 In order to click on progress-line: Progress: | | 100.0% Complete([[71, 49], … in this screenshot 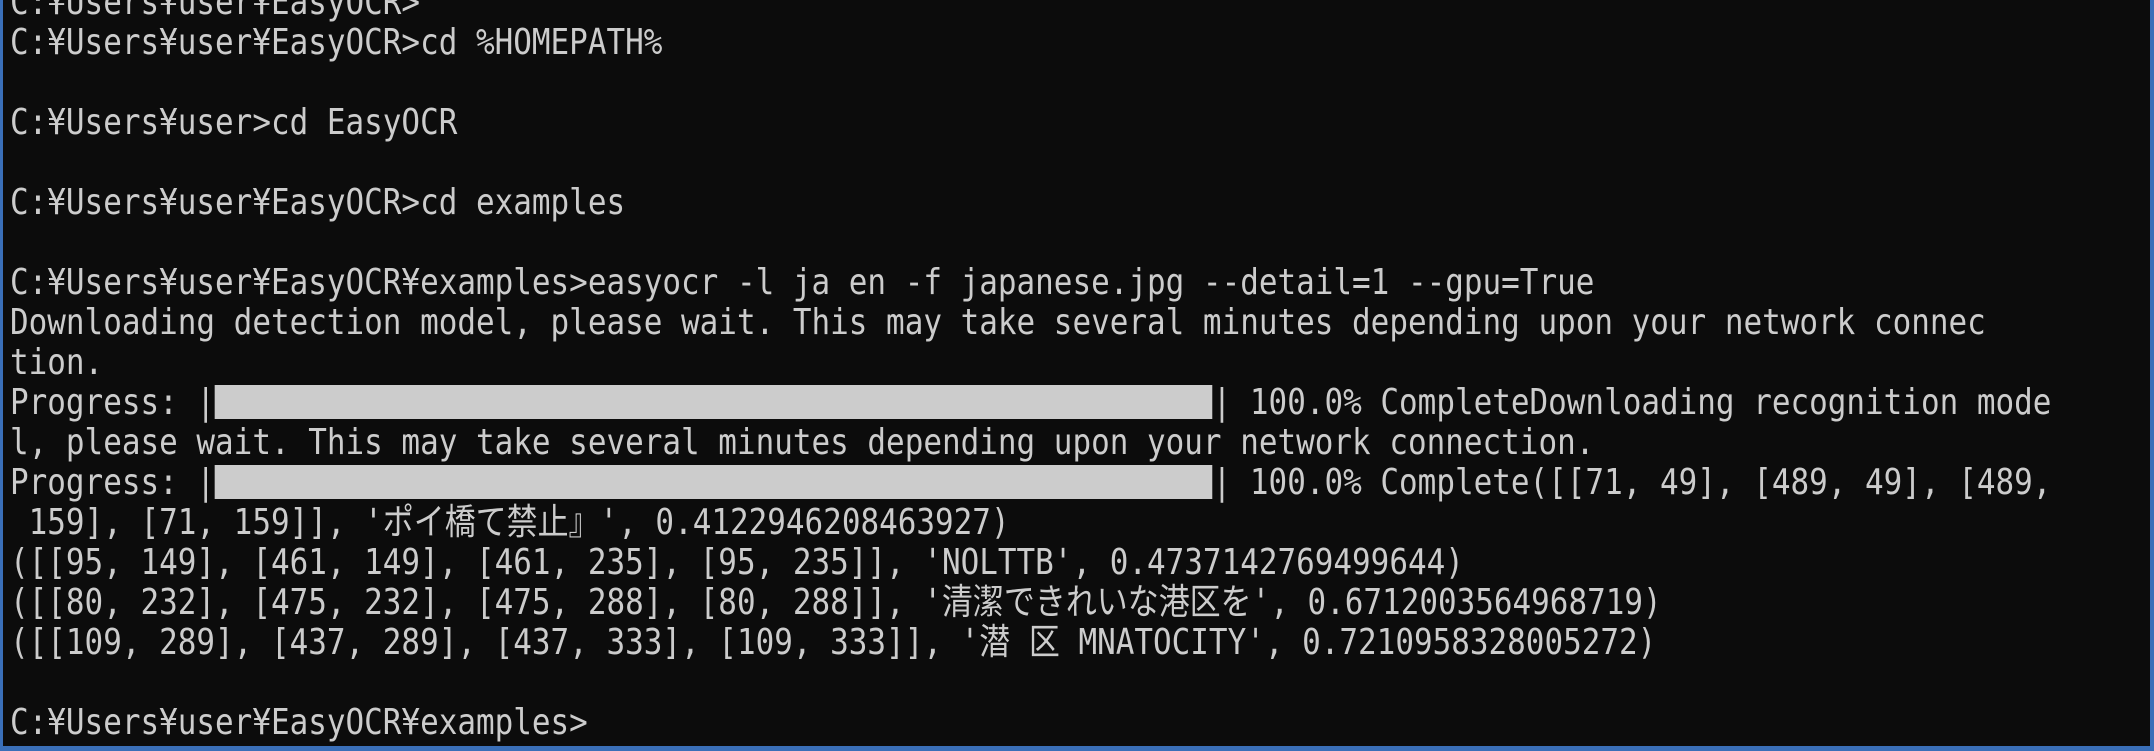, I will do `click(1030, 482)`.